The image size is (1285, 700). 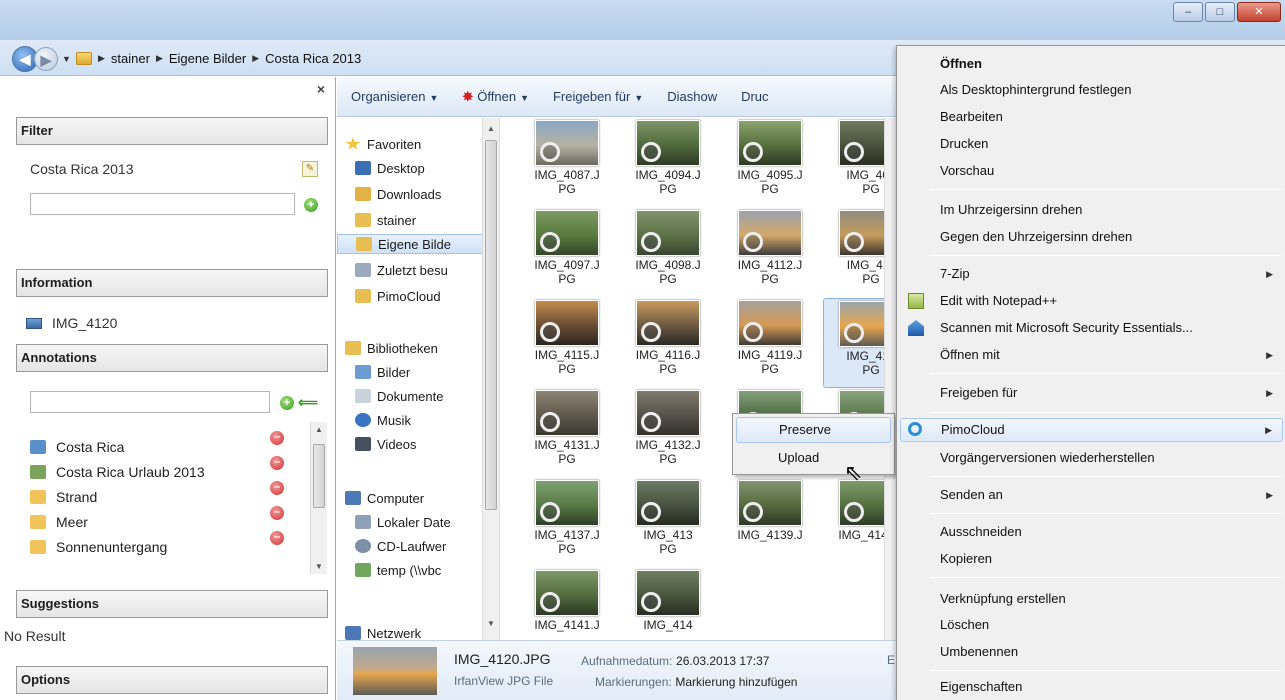 What do you see at coordinates (1091, 355) in the screenshot?
I see `open-with-menu-item: Öffnen mit ▶` at bounding box center [1091, 355].